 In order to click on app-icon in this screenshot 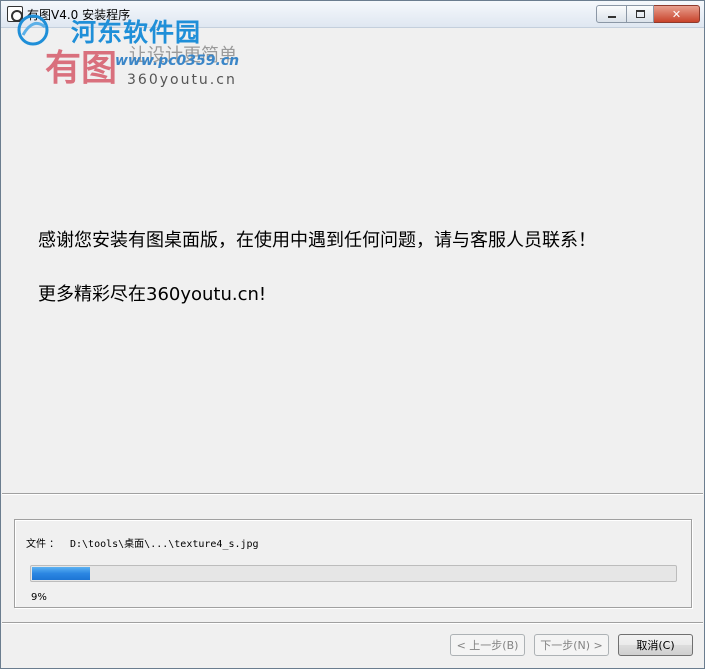, I will do `click(15, 14)`.